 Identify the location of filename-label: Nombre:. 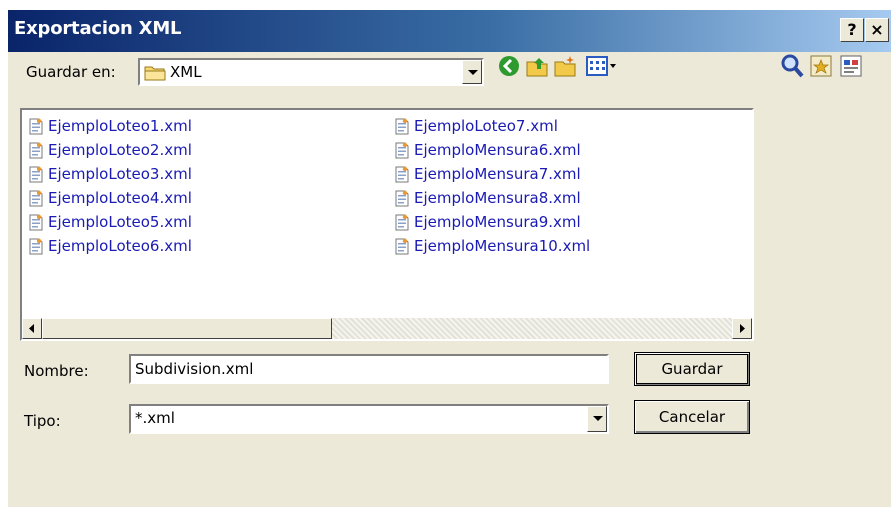
(56, 371).